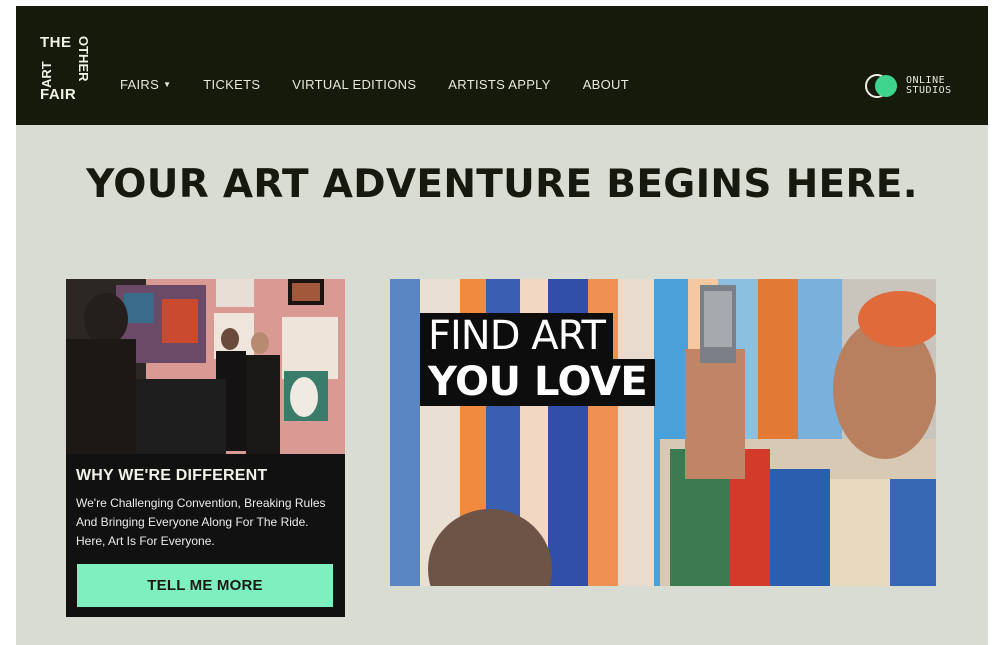  I want to click on online-studios-line2: STUDIOS, so click(929, 90).